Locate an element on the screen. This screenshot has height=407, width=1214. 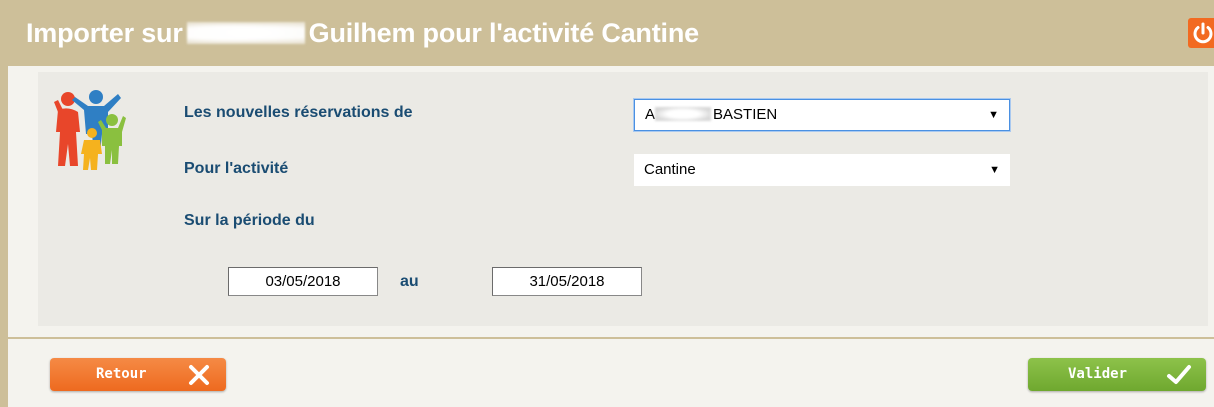
reservations-select: A BASTIEN ▼ is located at coordinates (822, 115).